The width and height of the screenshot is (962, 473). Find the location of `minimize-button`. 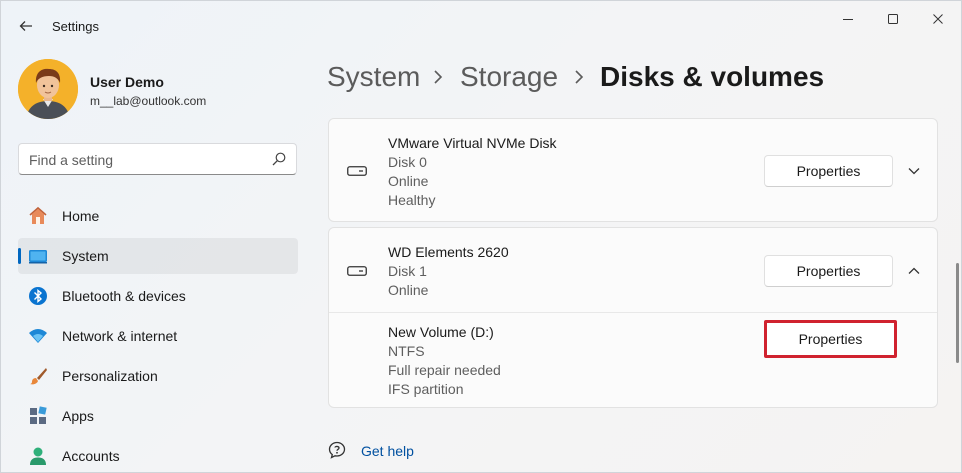

minimize-button is located at coordinates (848, 19).